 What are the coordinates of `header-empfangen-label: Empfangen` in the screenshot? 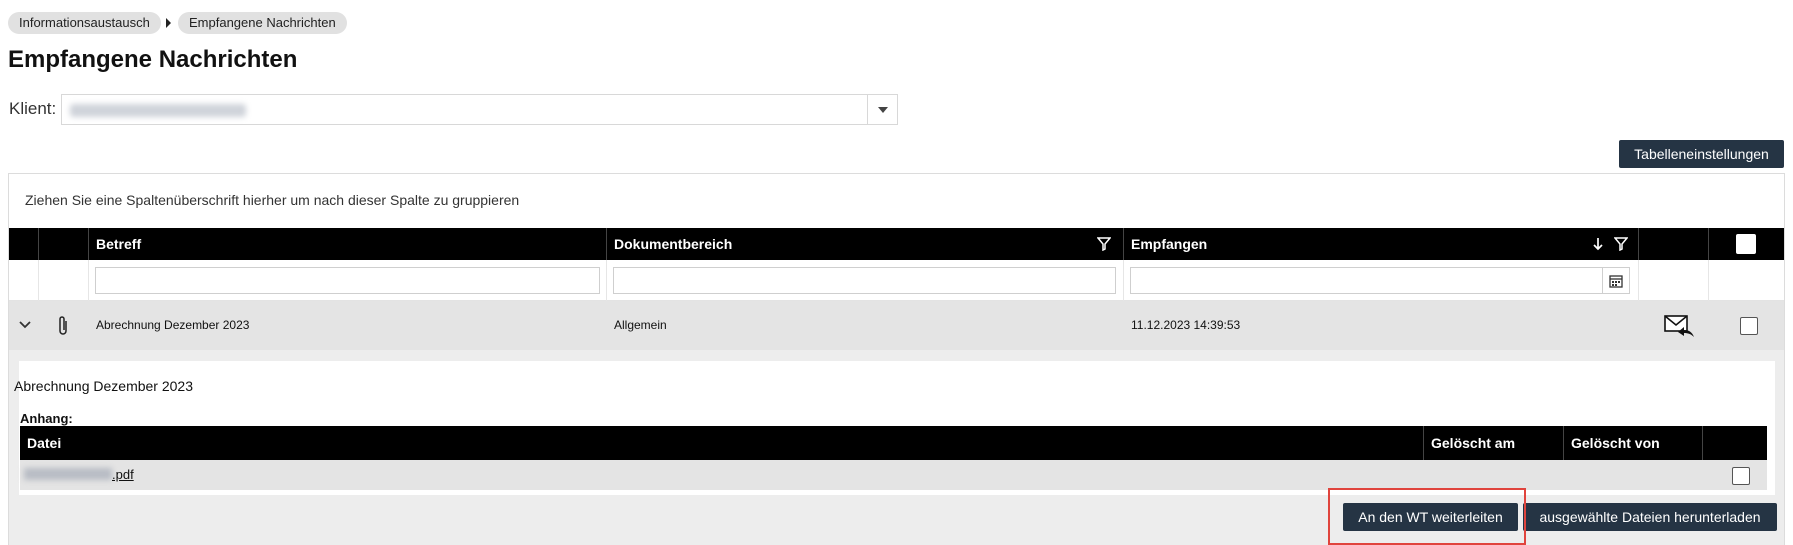 It's located at (1169, 244).